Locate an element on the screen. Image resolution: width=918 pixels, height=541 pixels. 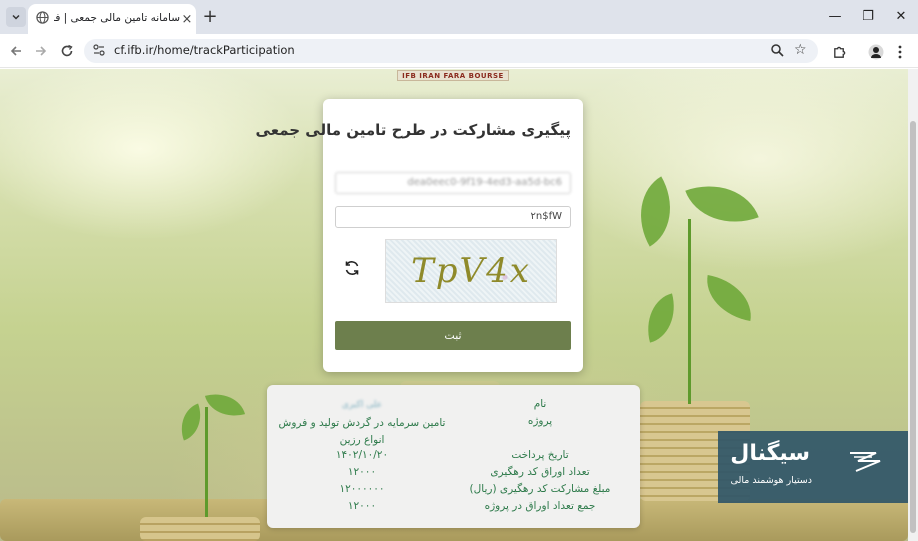
tab-search-button is located at coordinates (16, 17).